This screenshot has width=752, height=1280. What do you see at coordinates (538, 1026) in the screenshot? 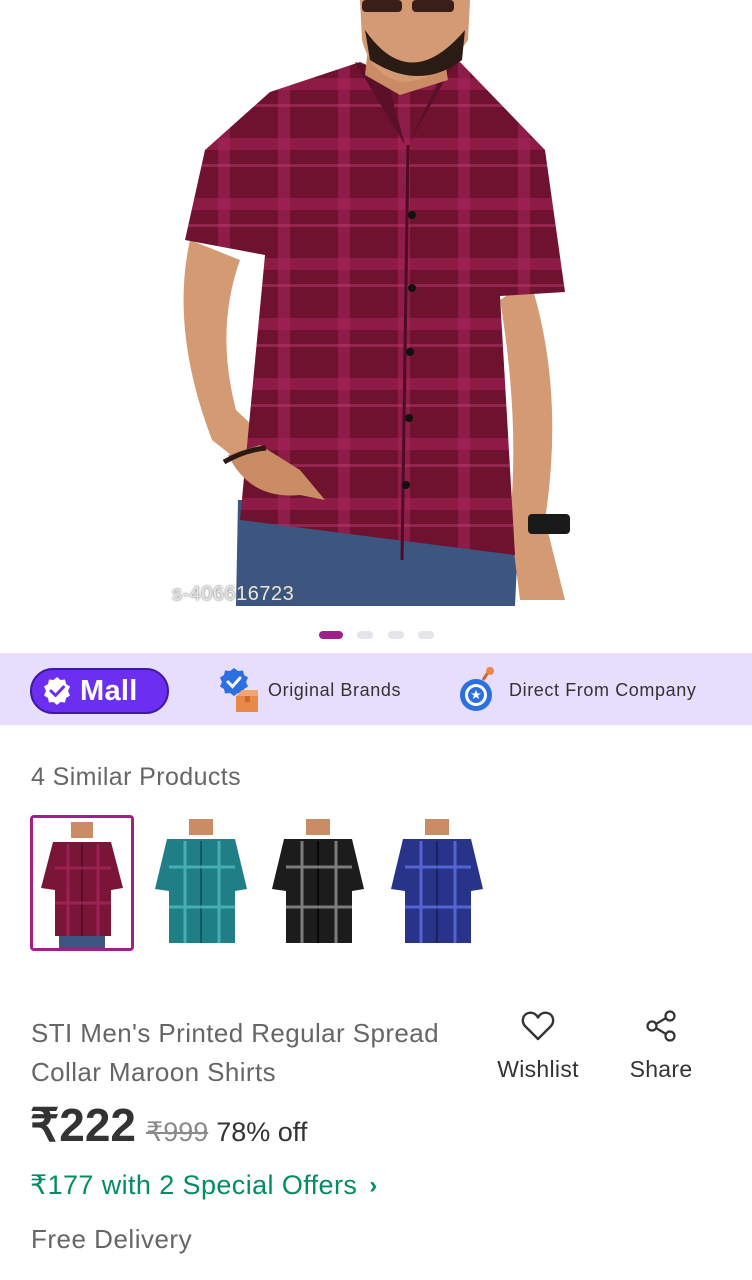
I see `heart-icon` at bounding box center [538, 1026].